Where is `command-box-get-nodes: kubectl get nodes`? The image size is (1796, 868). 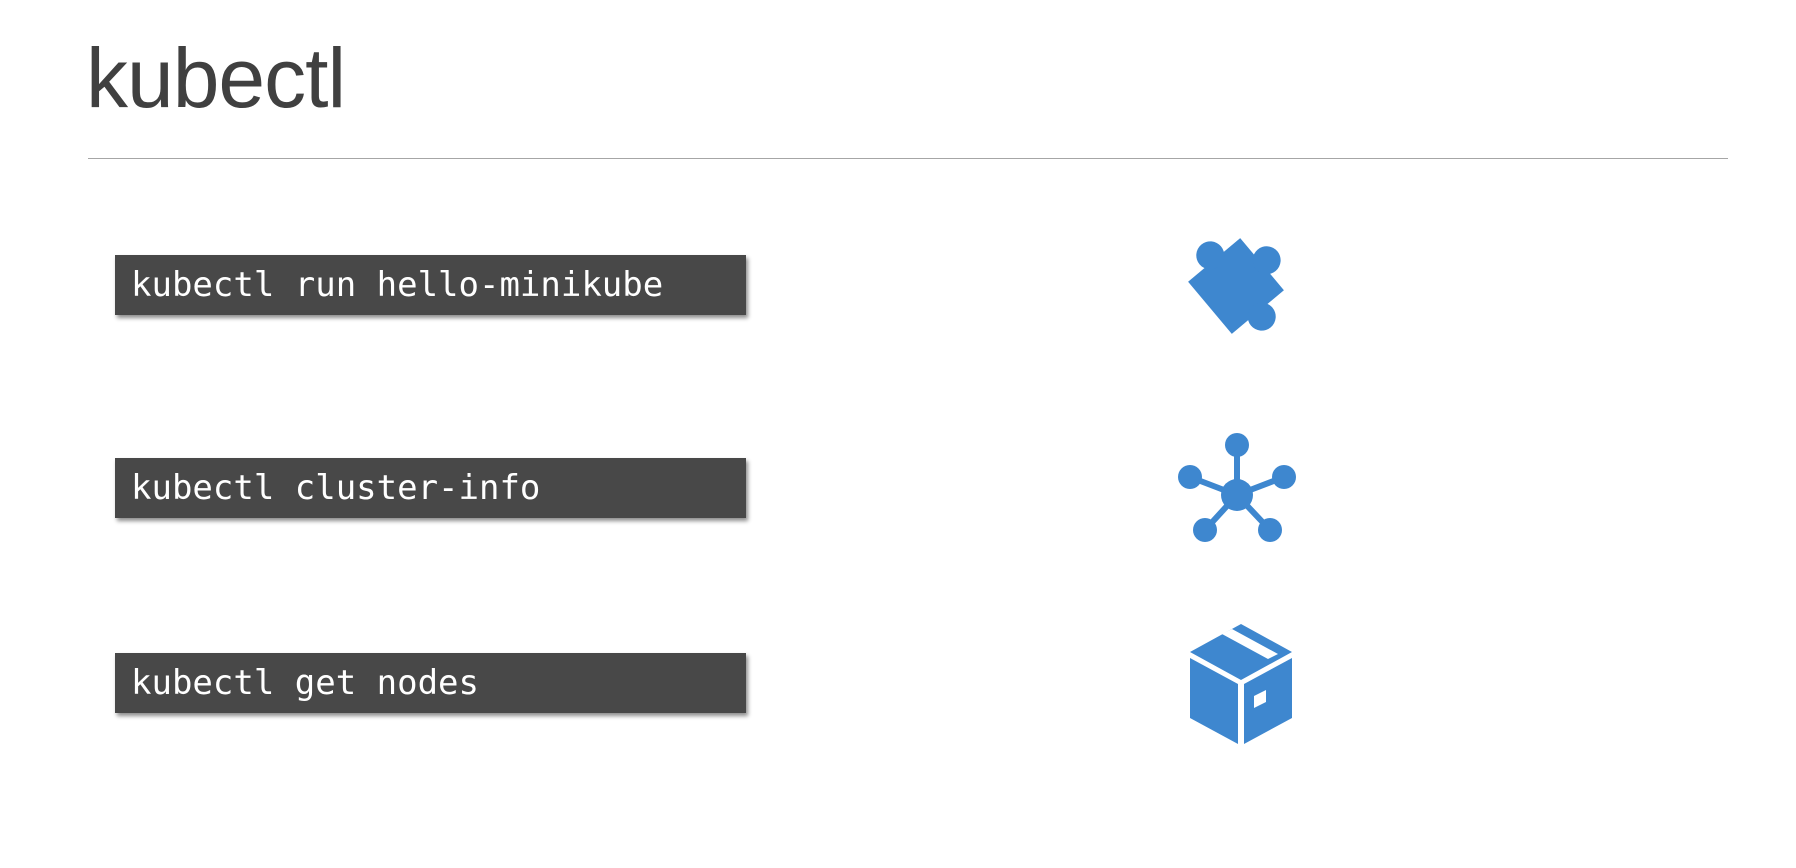
command-box-get-nodes: kubectl get nodes is located at coordinates (430, 683).